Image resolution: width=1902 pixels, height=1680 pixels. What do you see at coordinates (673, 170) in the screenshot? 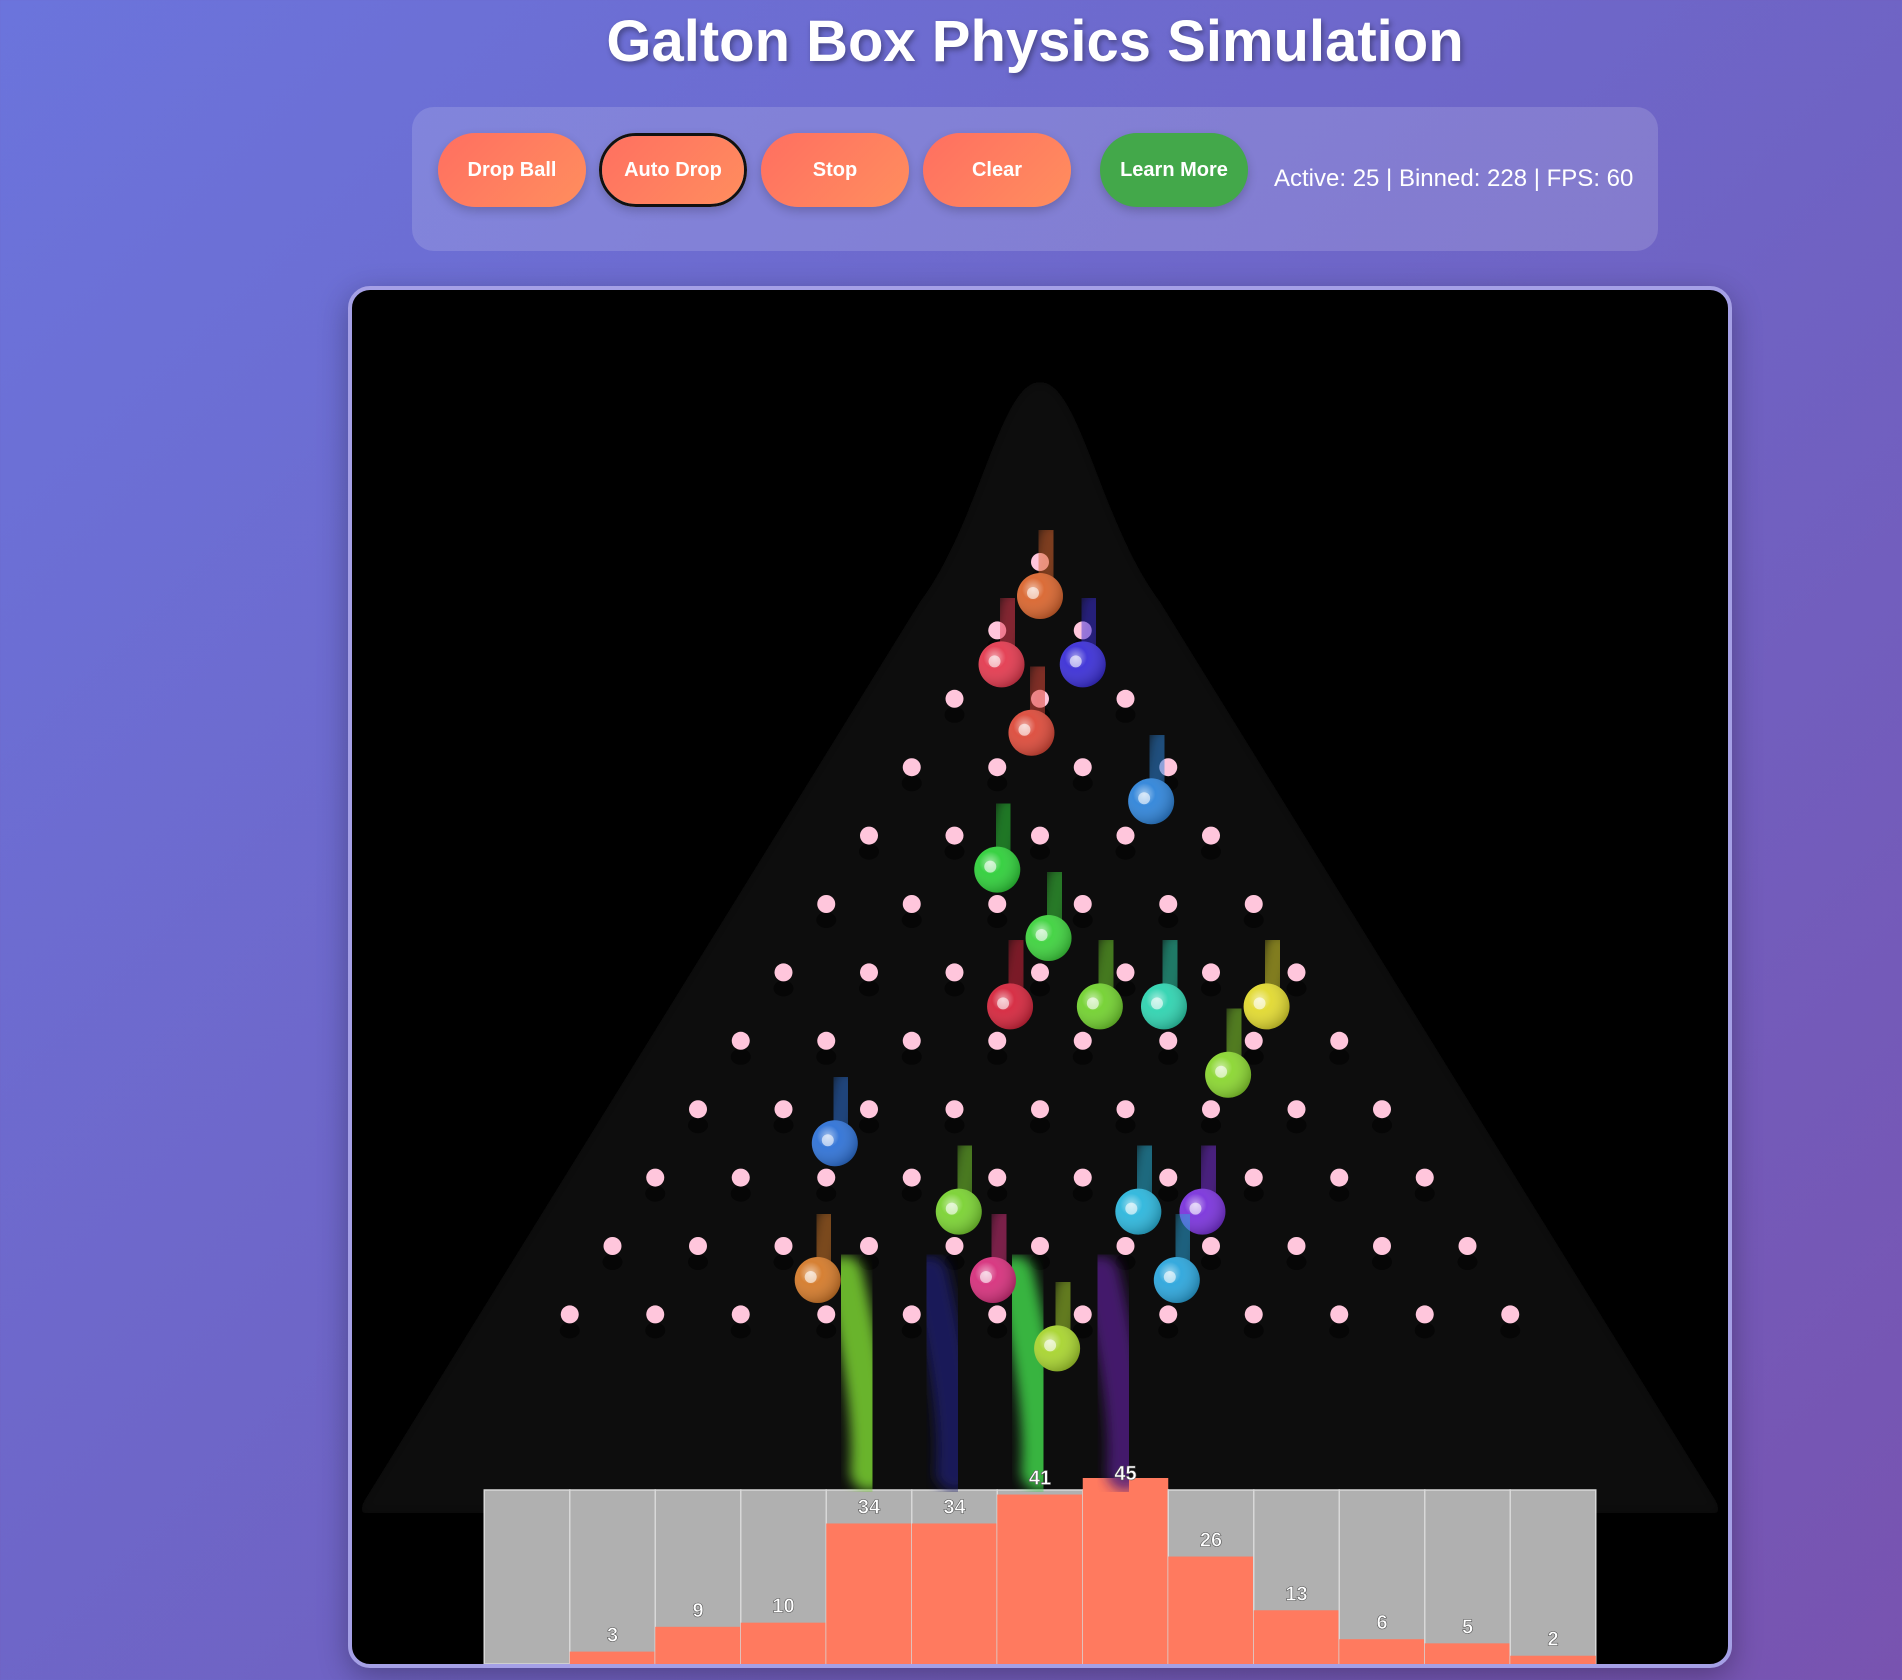
I see `auto-drop-button: Auto Drop` at bounding box center [673, 170].